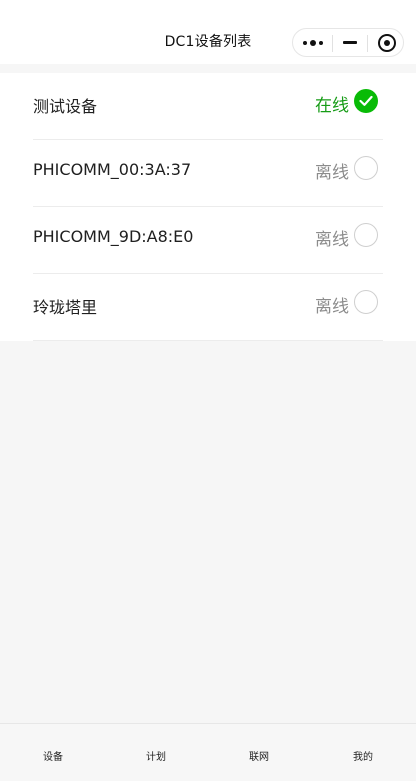 The width and height of the screenshot is (416, 781). I want to click on tab-bar: 设备 计划 联网 我的, so click(208, 752).